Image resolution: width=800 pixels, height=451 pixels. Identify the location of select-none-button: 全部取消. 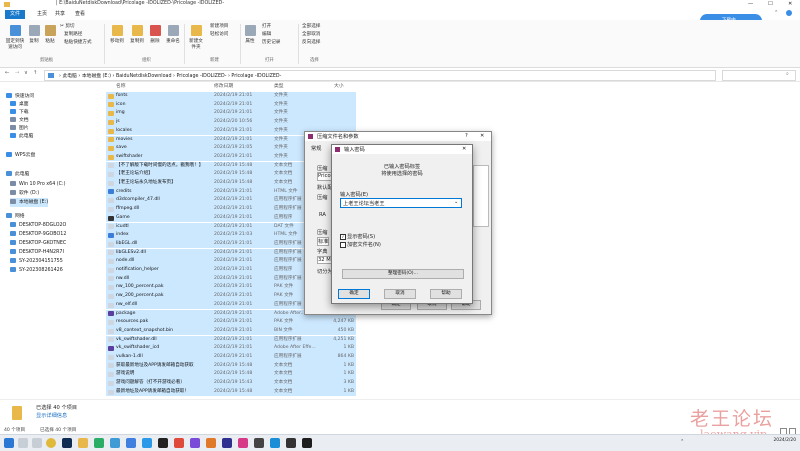
(311, 34).